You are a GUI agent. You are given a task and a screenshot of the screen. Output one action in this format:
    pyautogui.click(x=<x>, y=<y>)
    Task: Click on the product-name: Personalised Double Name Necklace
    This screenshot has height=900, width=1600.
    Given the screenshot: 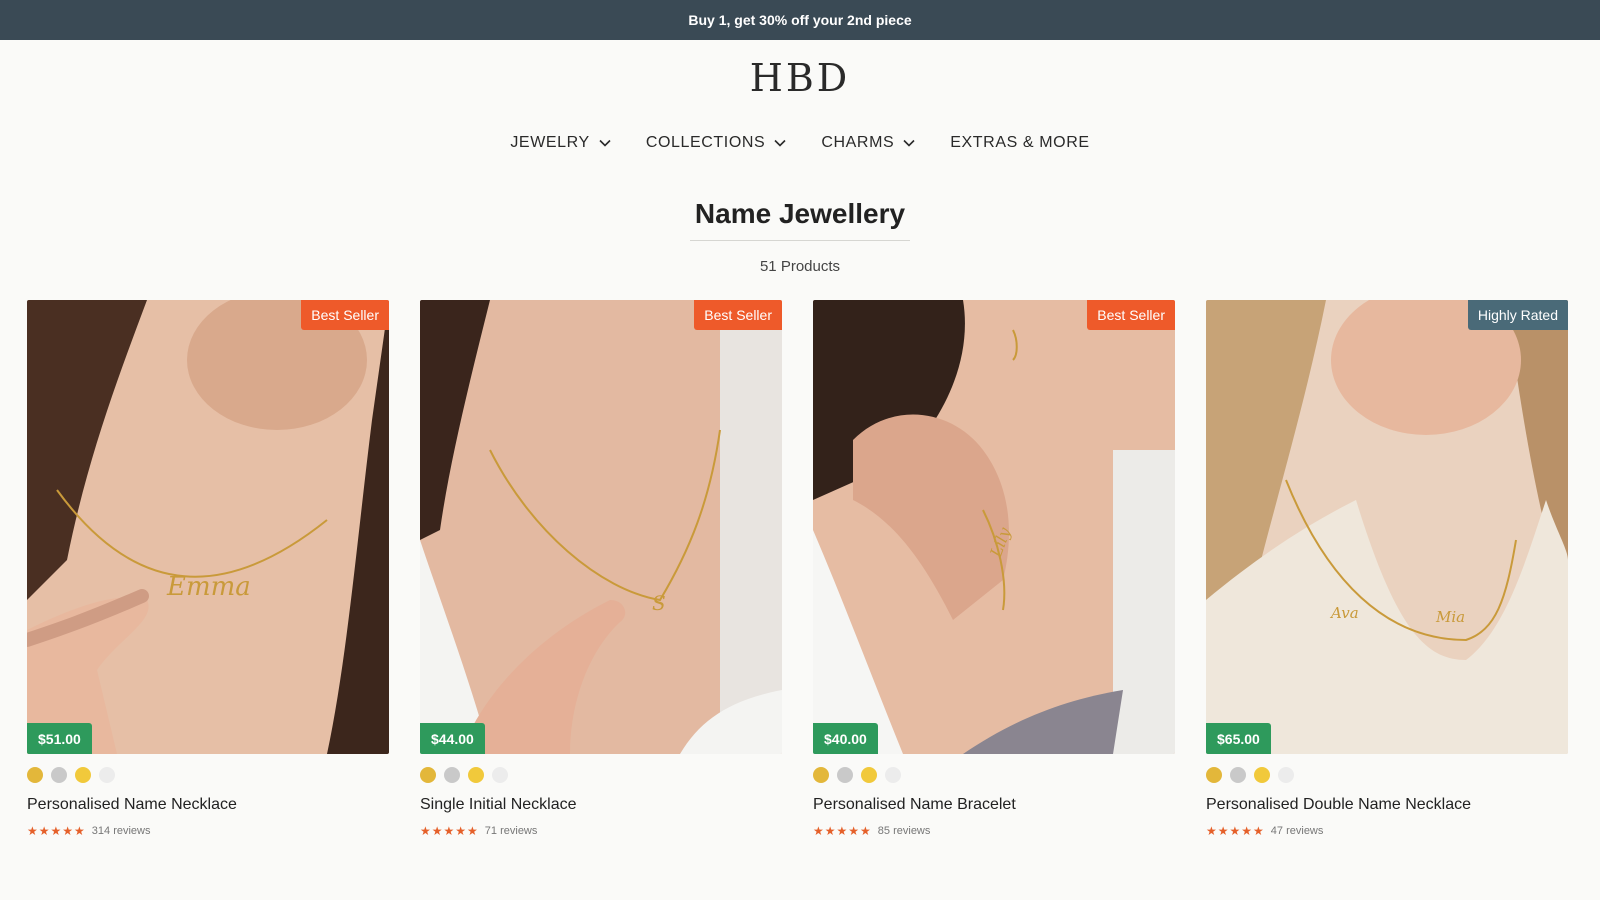 What is the action you would take?
    pyautogui.click(x=1387, y=805)
    